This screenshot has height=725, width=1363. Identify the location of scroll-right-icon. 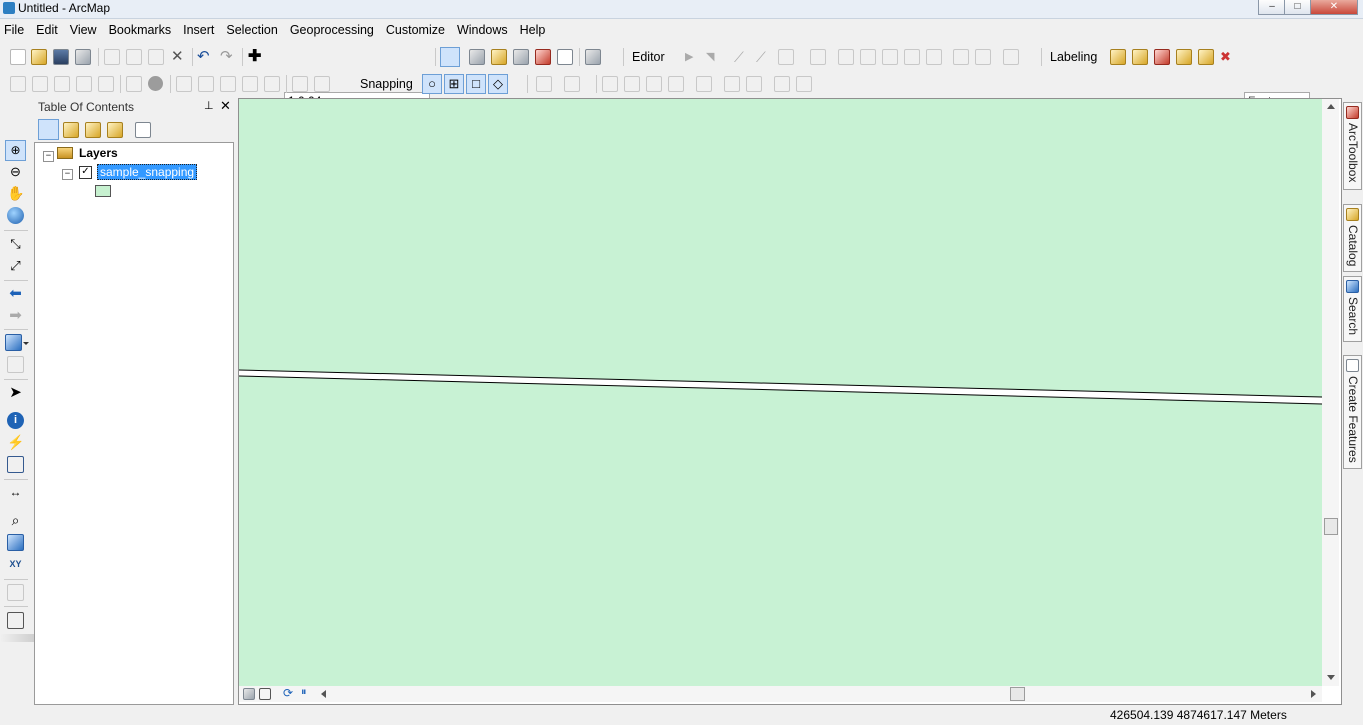
(1313, 694).